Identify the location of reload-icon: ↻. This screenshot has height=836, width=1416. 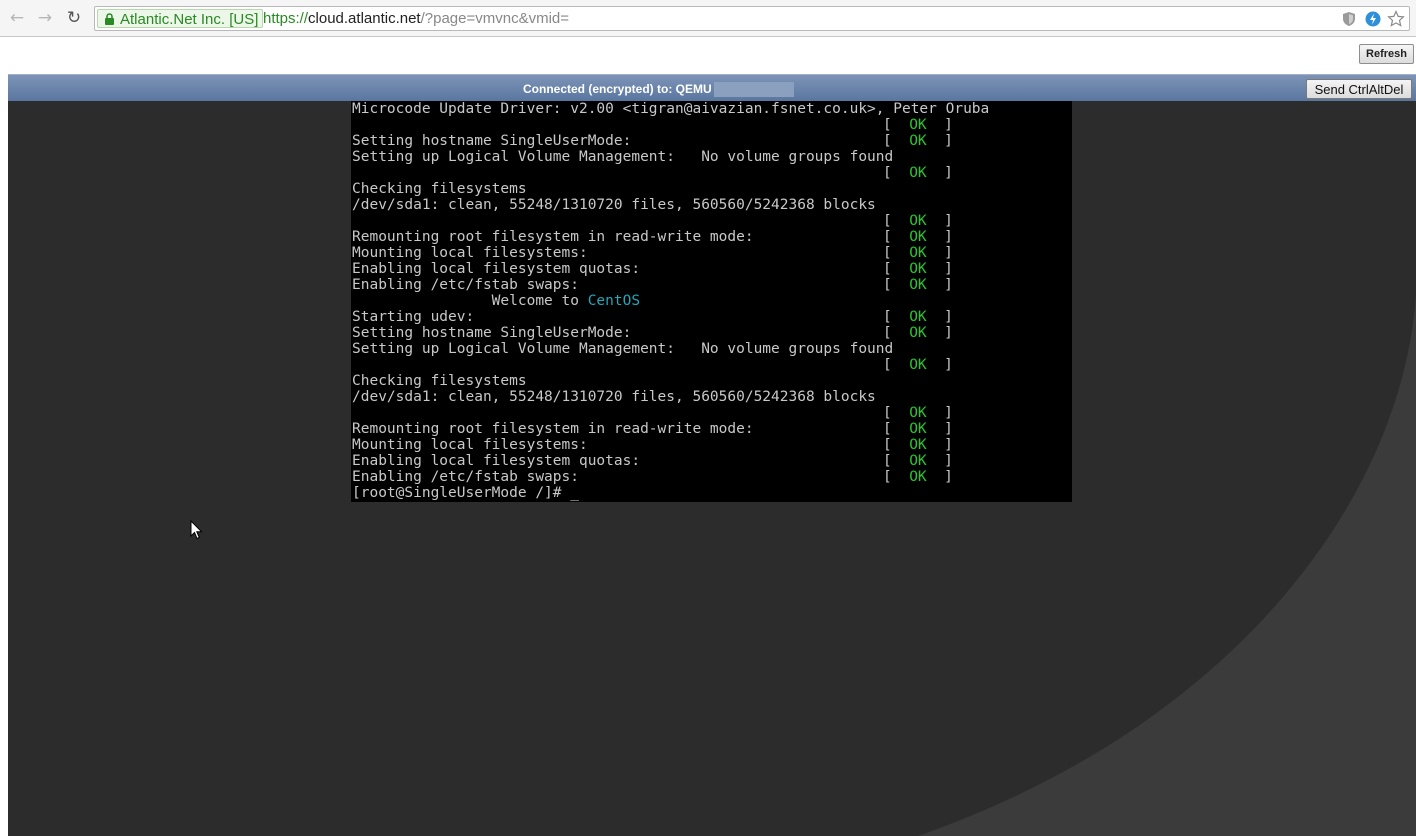
(74, 18).